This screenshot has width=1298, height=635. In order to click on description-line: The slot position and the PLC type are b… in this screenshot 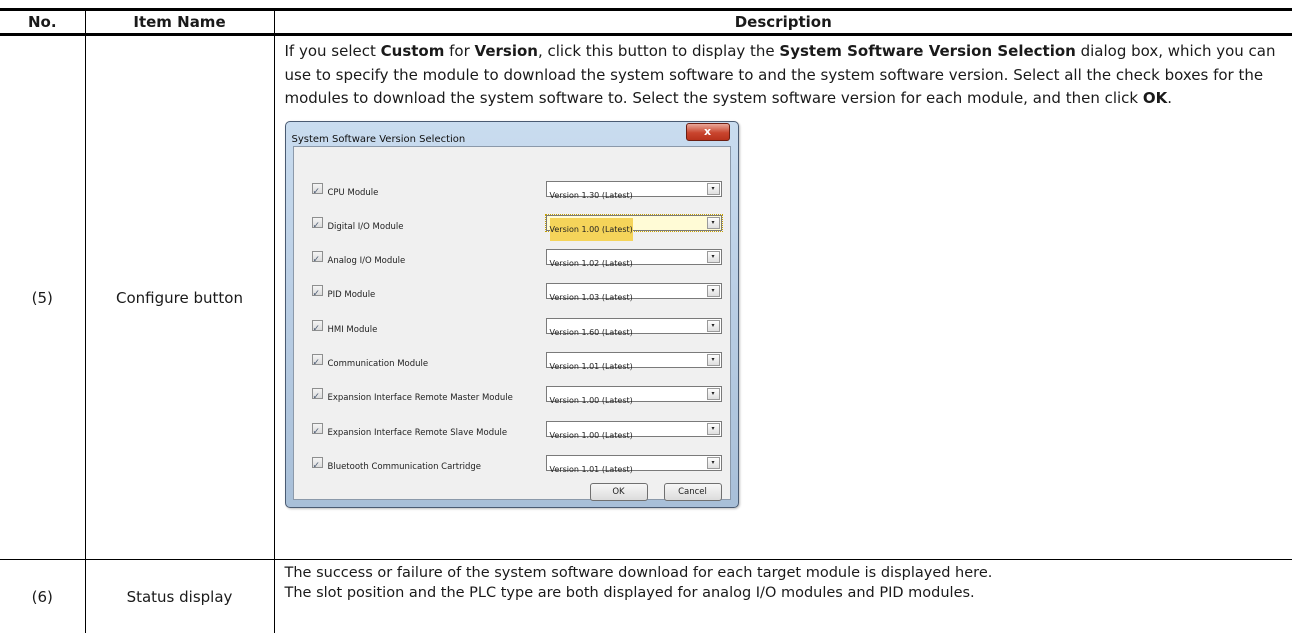, I will do `click(629, 593)`.